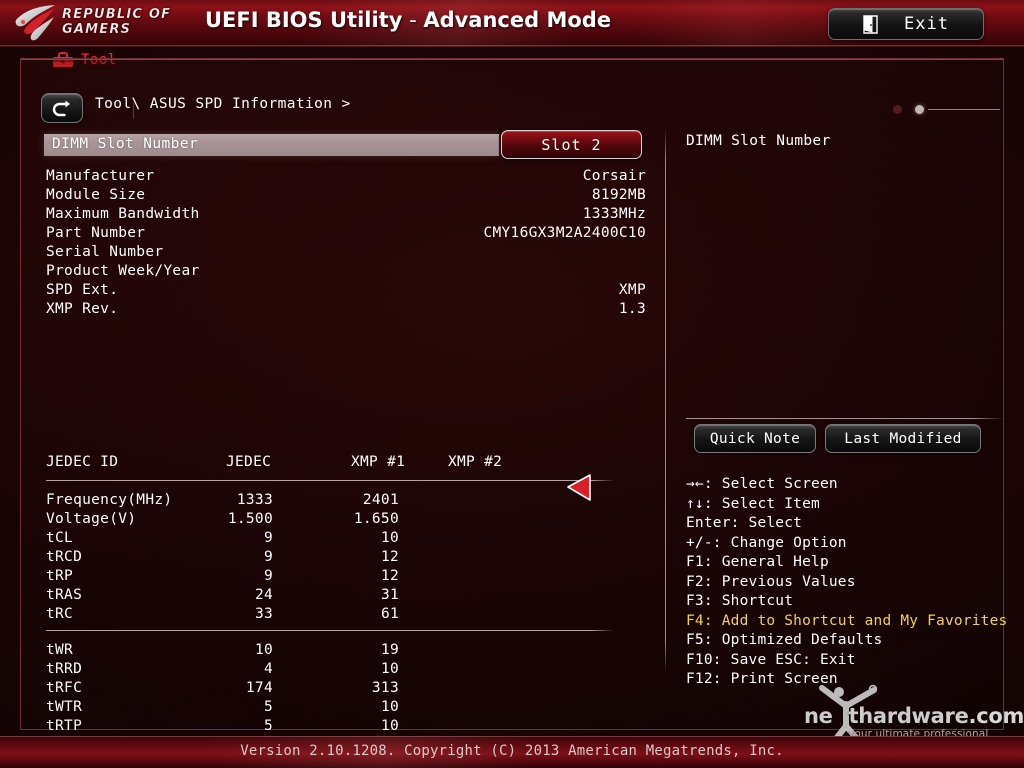 The width and height of the screenshot is (1024, 768). I want to click on help-panel-separator, so click(845, 418).